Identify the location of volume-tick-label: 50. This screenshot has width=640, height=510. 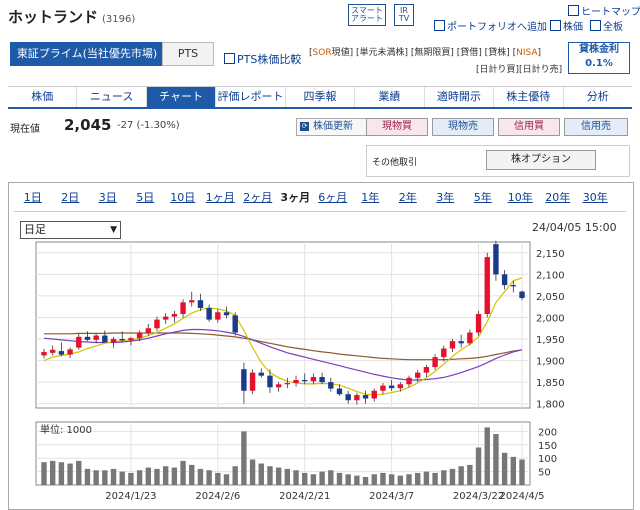
(544, 473).